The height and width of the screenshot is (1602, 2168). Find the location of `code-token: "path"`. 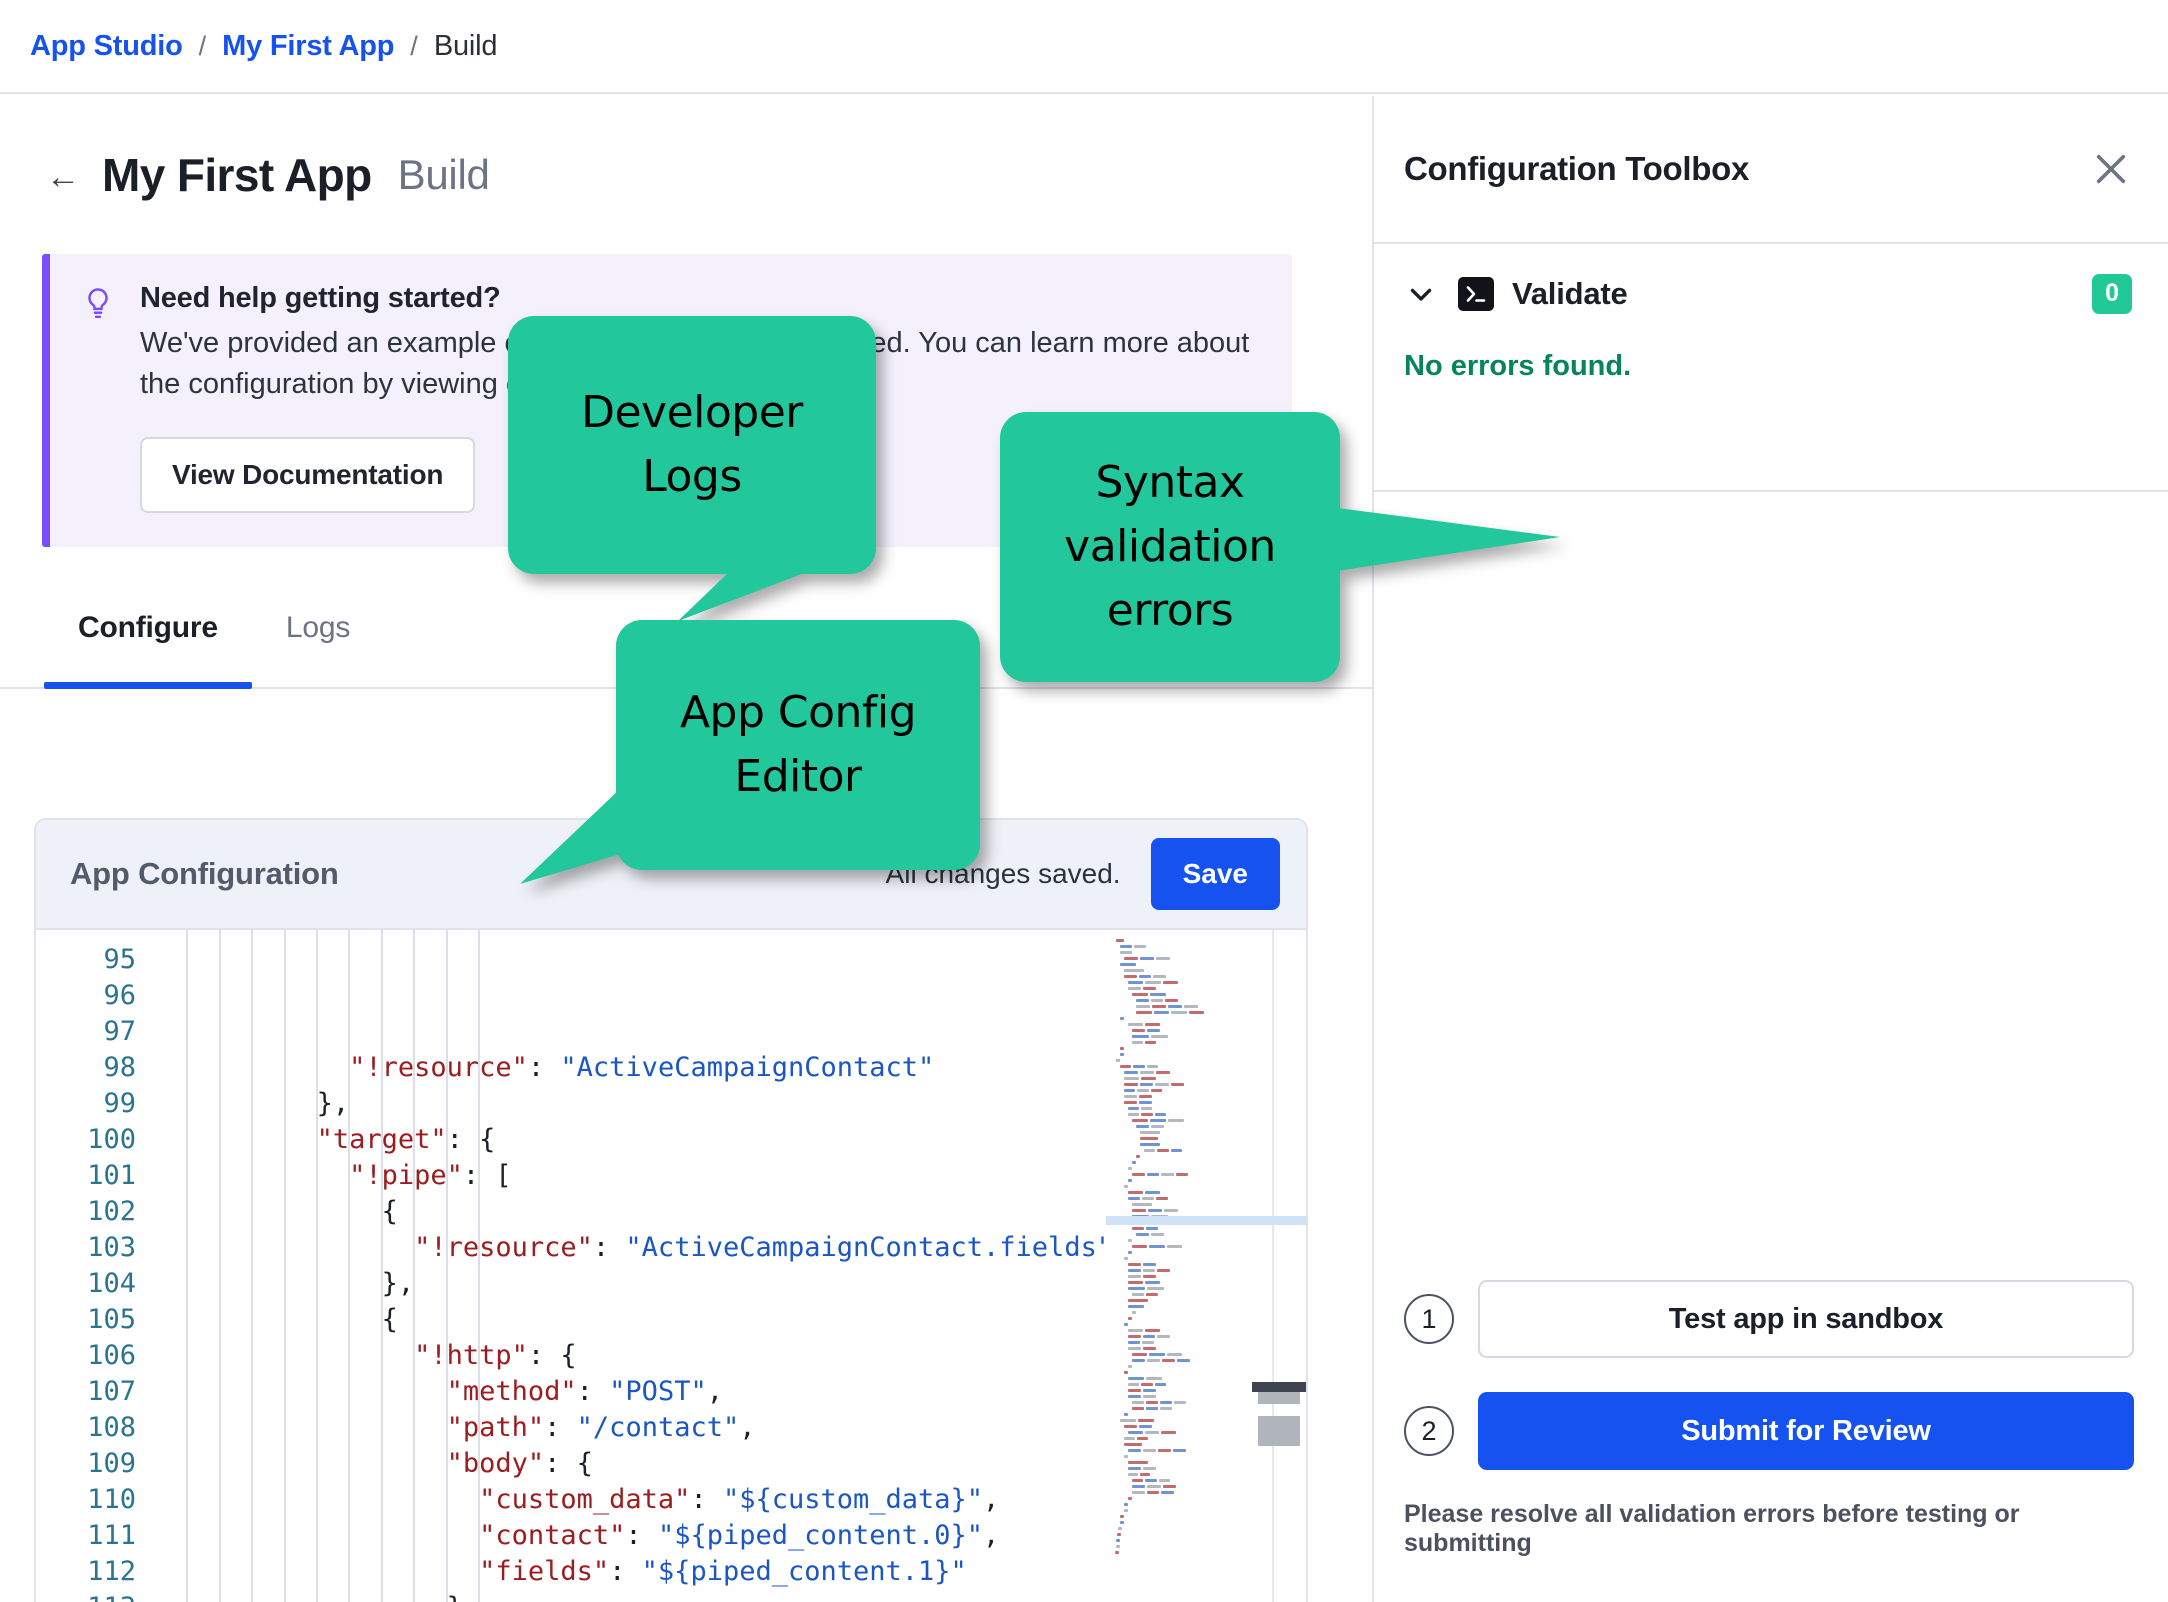

code-token: "path" is located at coordinates (495, 1427).